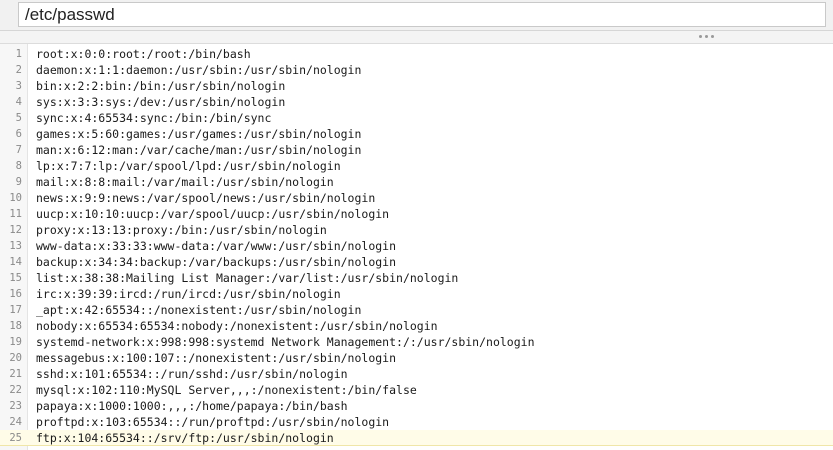 The image size is (833, 450). Describe the element at coordinates (416, 37) in the screenshot. I see `pane-splitter` at that location.